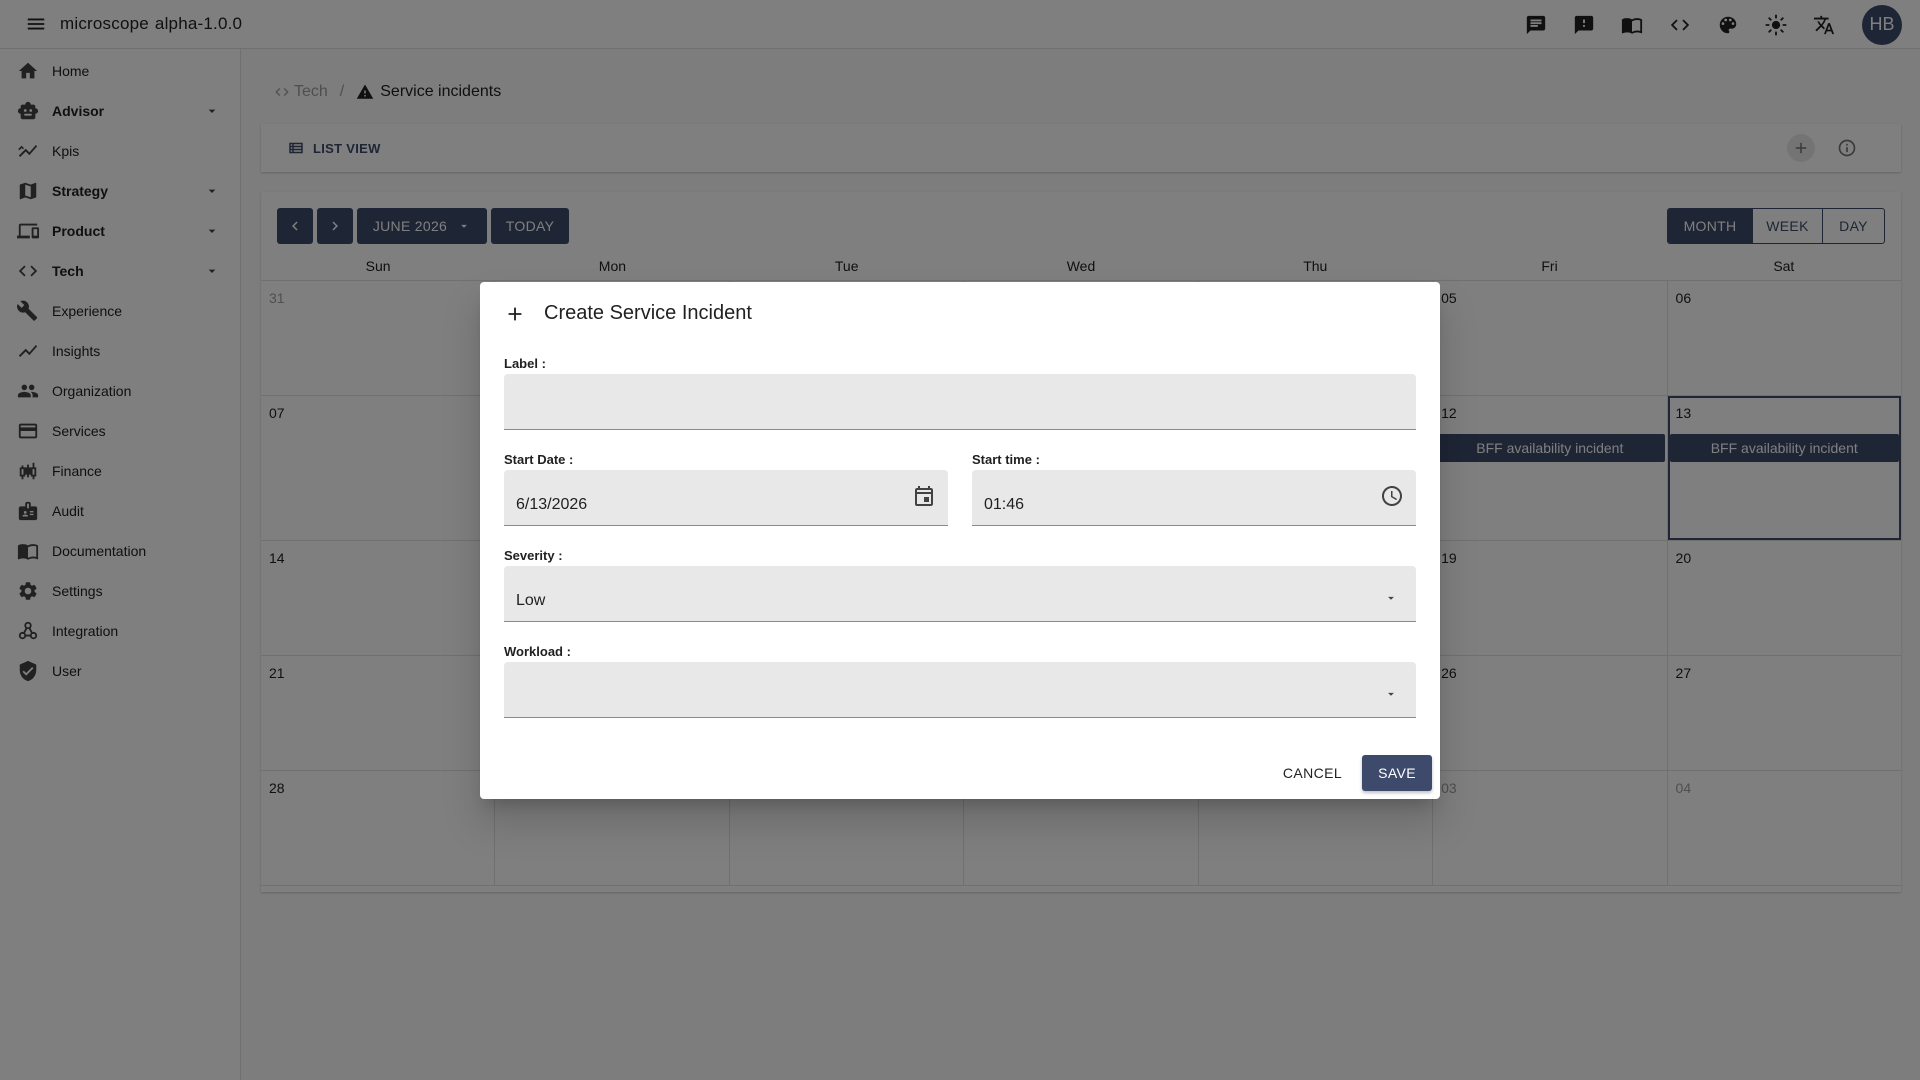 The height and width of the screenshot is (1080, 1920). I want to click on dialog-title-text: Create Service Incident, so click(648, 313).